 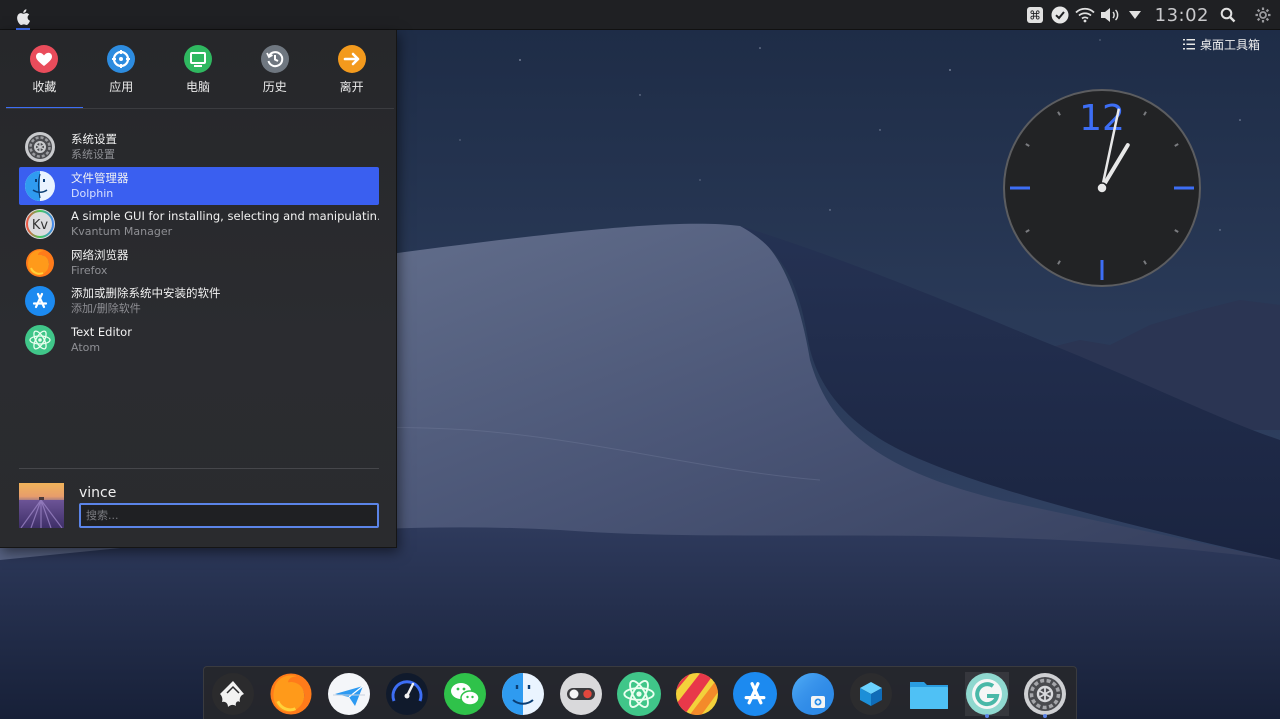 I want to click on launcher-tab-history: 历史, so click(x=274, y=69).